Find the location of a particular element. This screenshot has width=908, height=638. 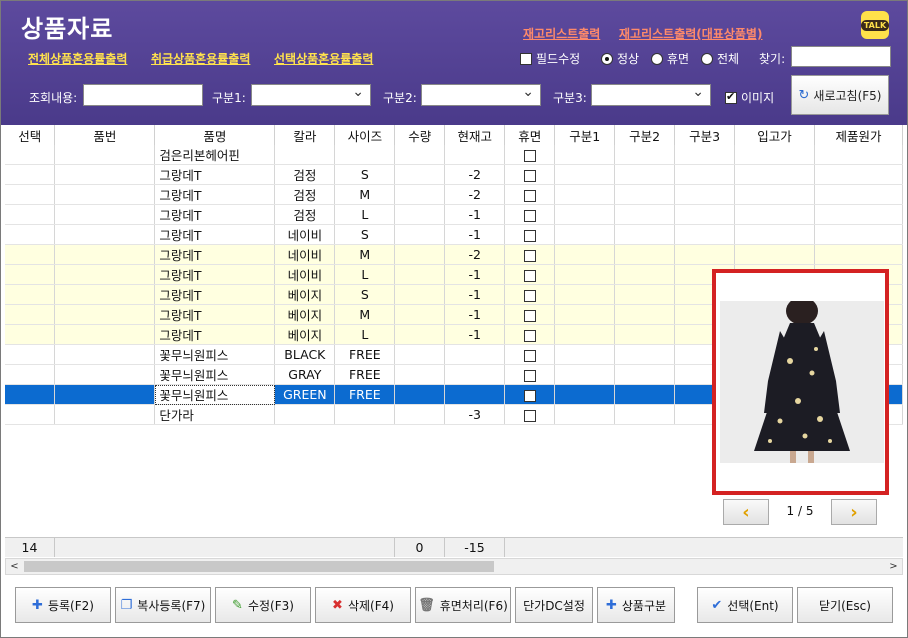

col-header: 구분1 is located at coordinates (585, 135).